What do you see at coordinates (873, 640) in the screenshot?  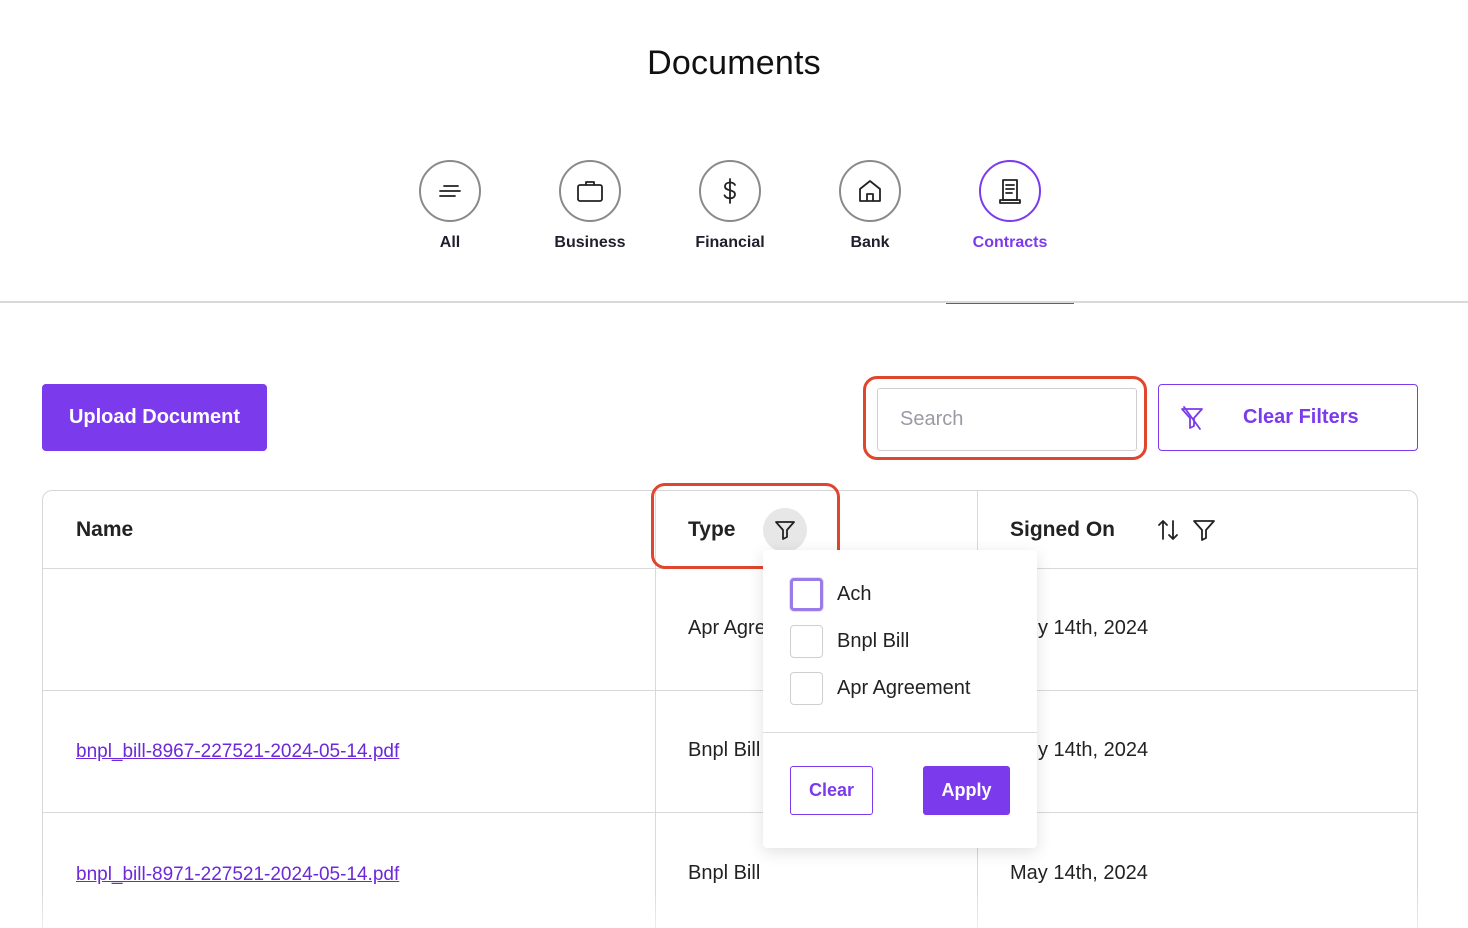 I see `filter-option-label: Bnpl Bill` at bounding box center [873, 640].